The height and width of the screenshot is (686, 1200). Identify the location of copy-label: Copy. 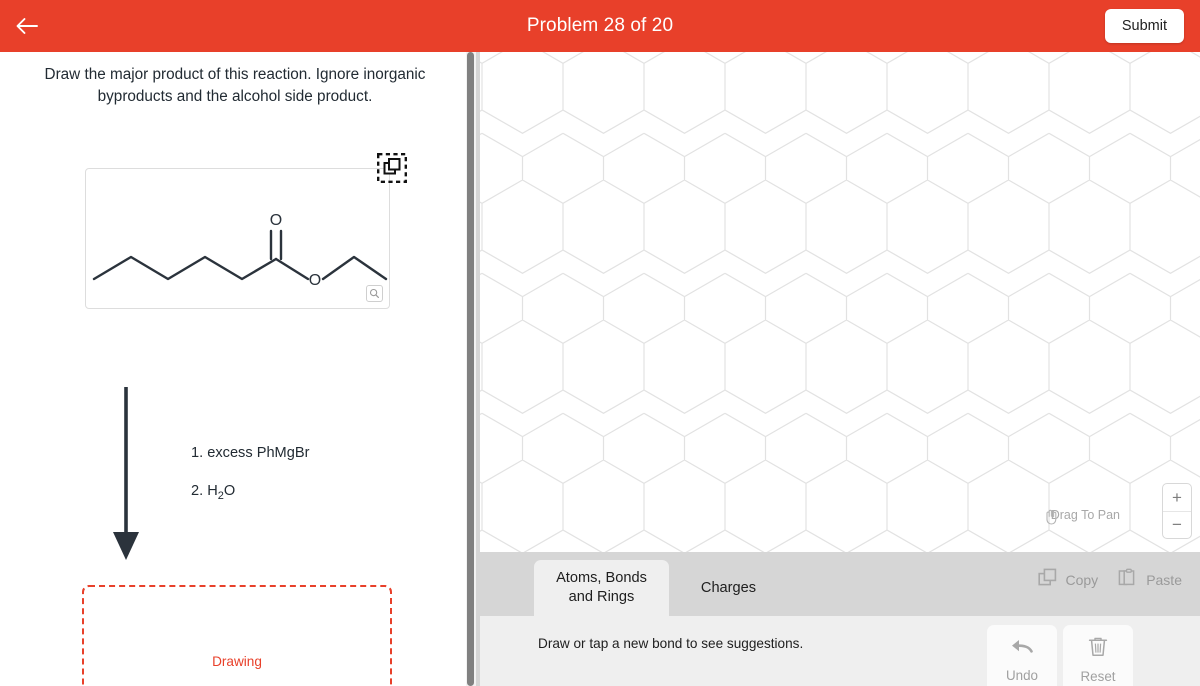
(1082, 579).